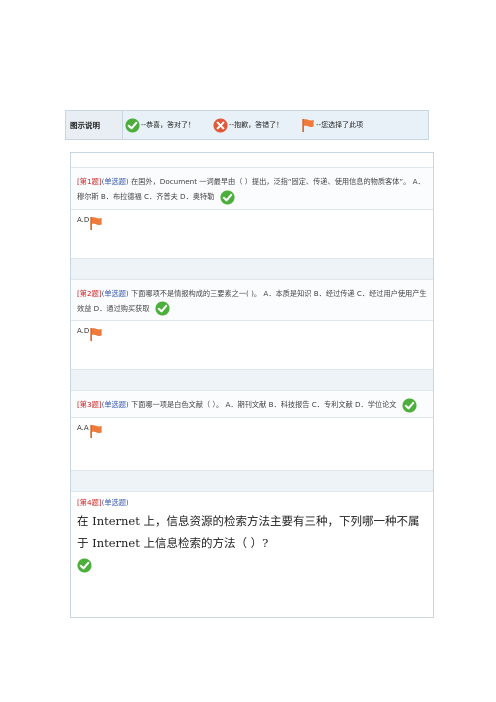 This screenshot has width=496, height=702. I want to click on x-circle-icon, so click(220, 125).